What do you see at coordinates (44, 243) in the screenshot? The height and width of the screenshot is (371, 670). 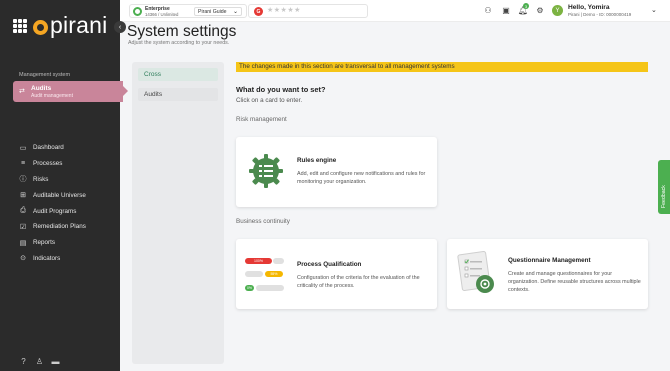 I see `sidebar-item-label: Reports` at bounding box center [44, 243].